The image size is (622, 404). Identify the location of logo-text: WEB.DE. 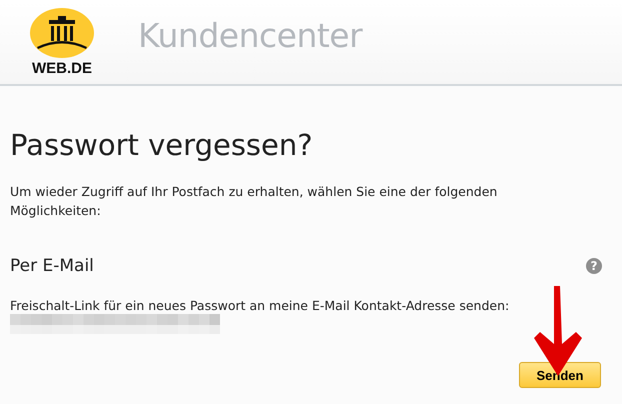
(62, 68).